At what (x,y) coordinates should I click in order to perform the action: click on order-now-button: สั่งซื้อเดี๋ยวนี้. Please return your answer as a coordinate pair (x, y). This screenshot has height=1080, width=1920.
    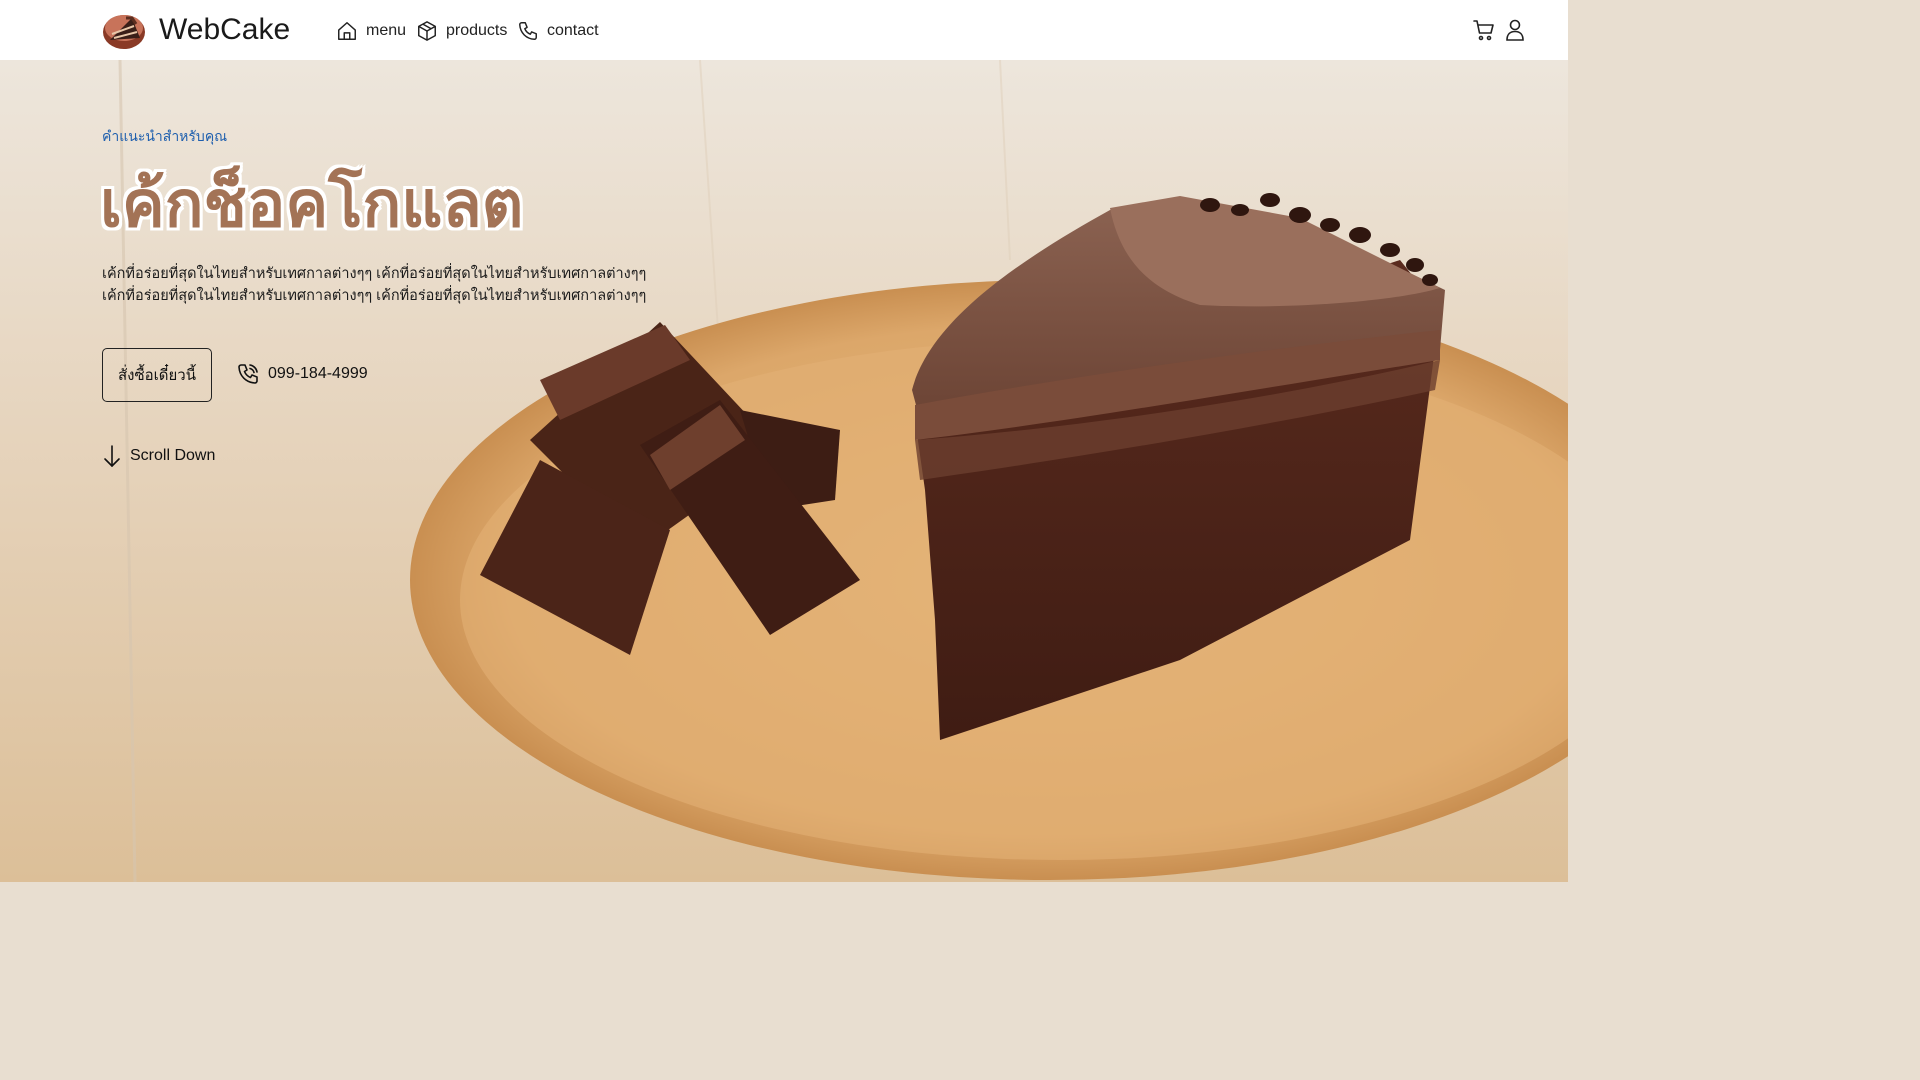
    Looking at the image, I should click on (157, 375).